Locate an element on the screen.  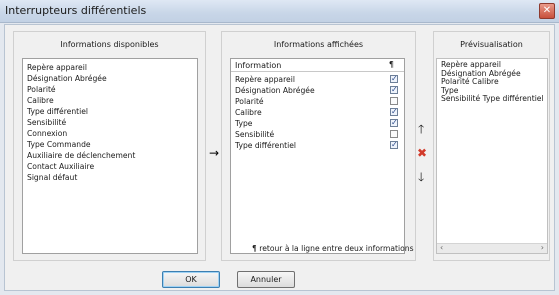
displayed-row-label: Désignation Abrégée is located at coordinates (275, 90).